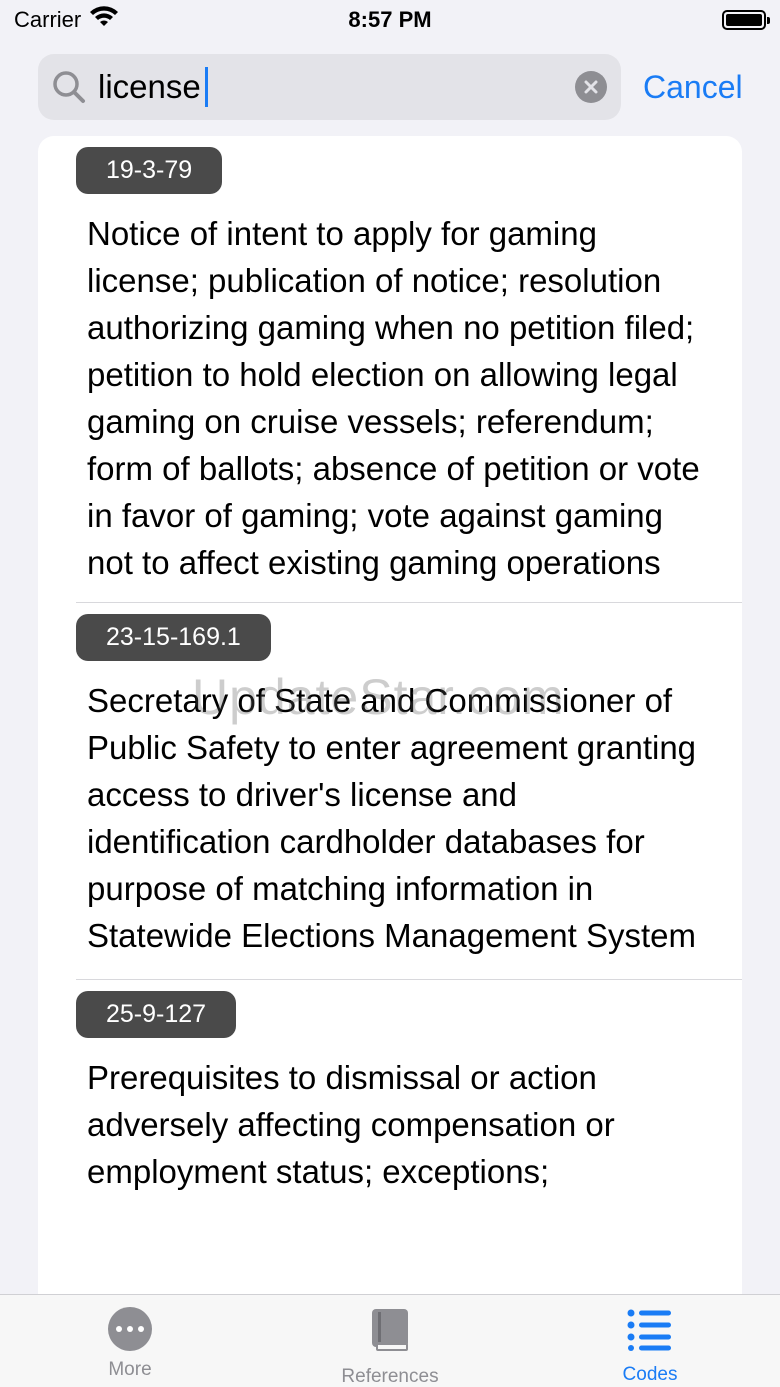 This screenshot has height=1387, width=780. What do you see at coordinates (206, 87) in the screenshot?
I see `text-caret` at bounding box center [206, 87].